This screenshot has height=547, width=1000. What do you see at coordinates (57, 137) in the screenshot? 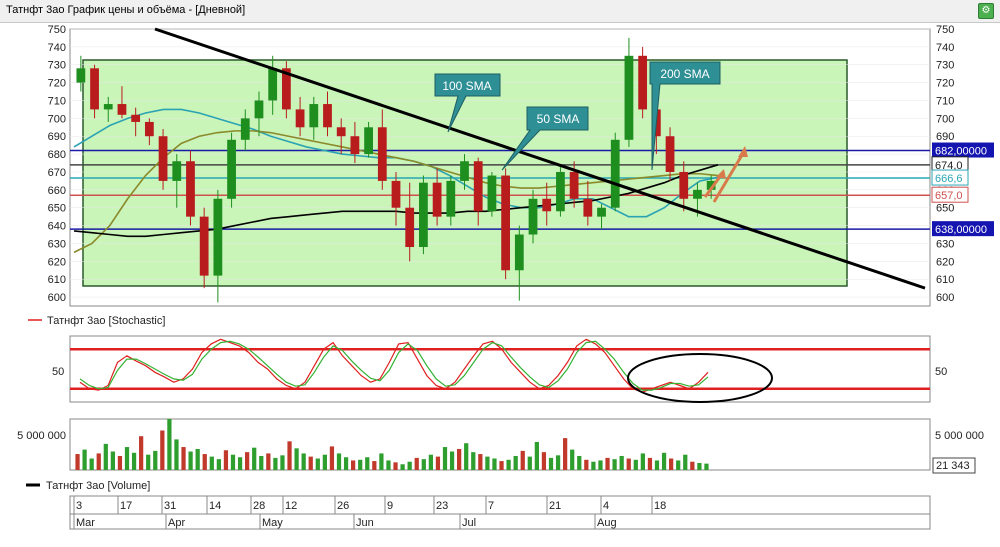
I see `price-tick-left: 690` at bounding box center [57, 137].